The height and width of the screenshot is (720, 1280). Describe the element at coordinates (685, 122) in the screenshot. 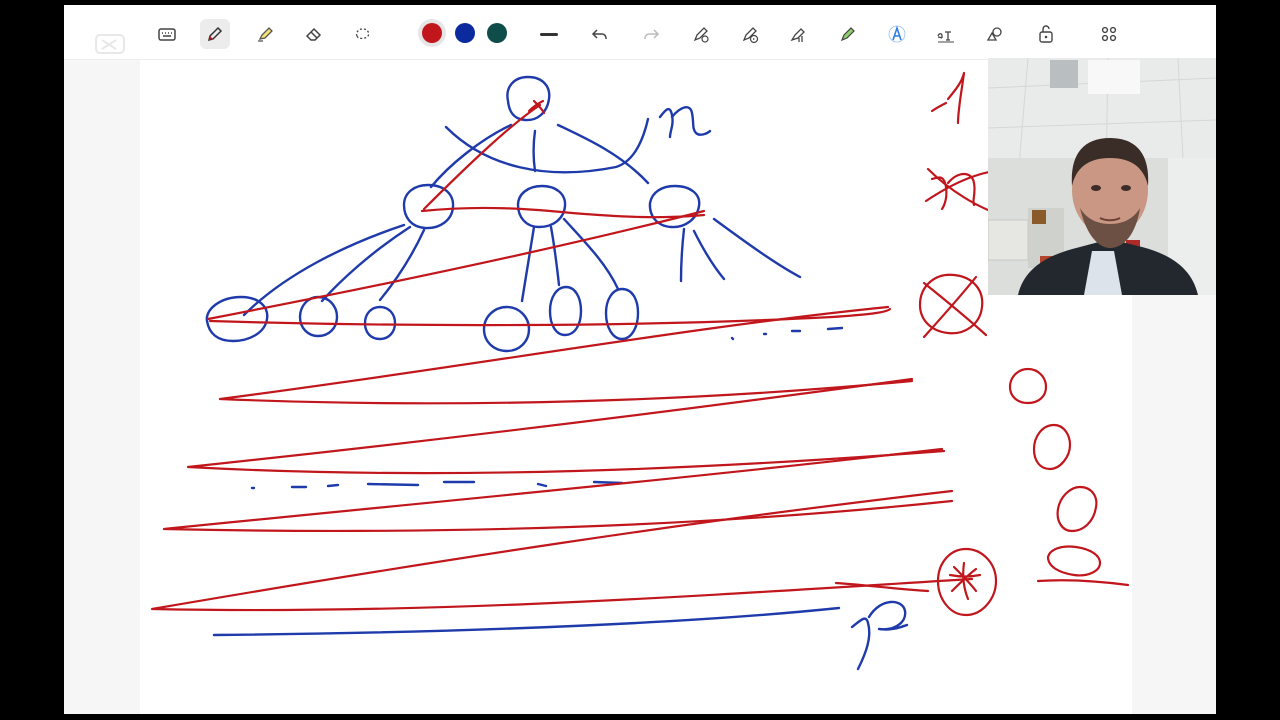

I see `label-n` at that location.